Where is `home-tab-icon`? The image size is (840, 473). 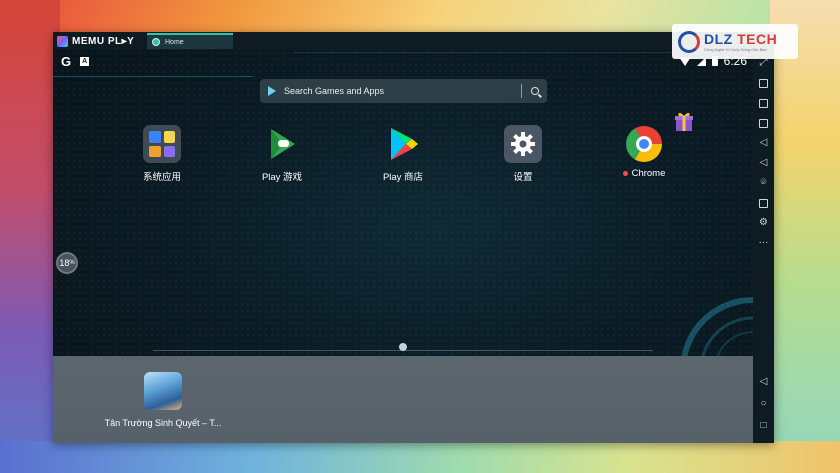 home-tab-icon is located at coordinates (156, 42).